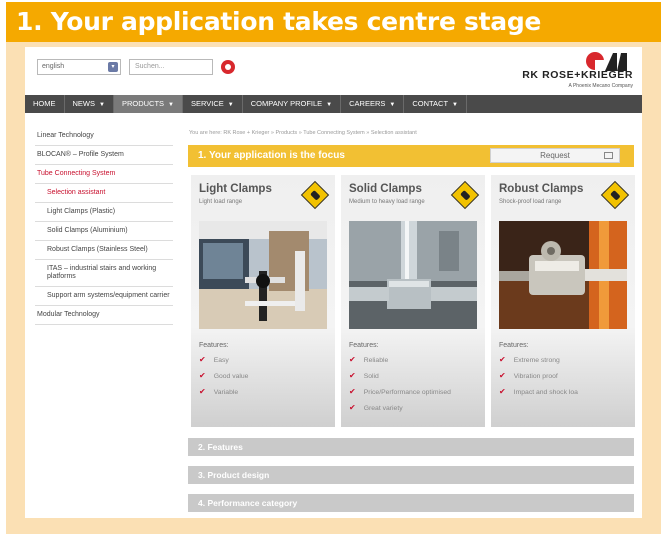  I want to click on brand-subtitle: A Phoenix Mecano Company, so click(600, 86).